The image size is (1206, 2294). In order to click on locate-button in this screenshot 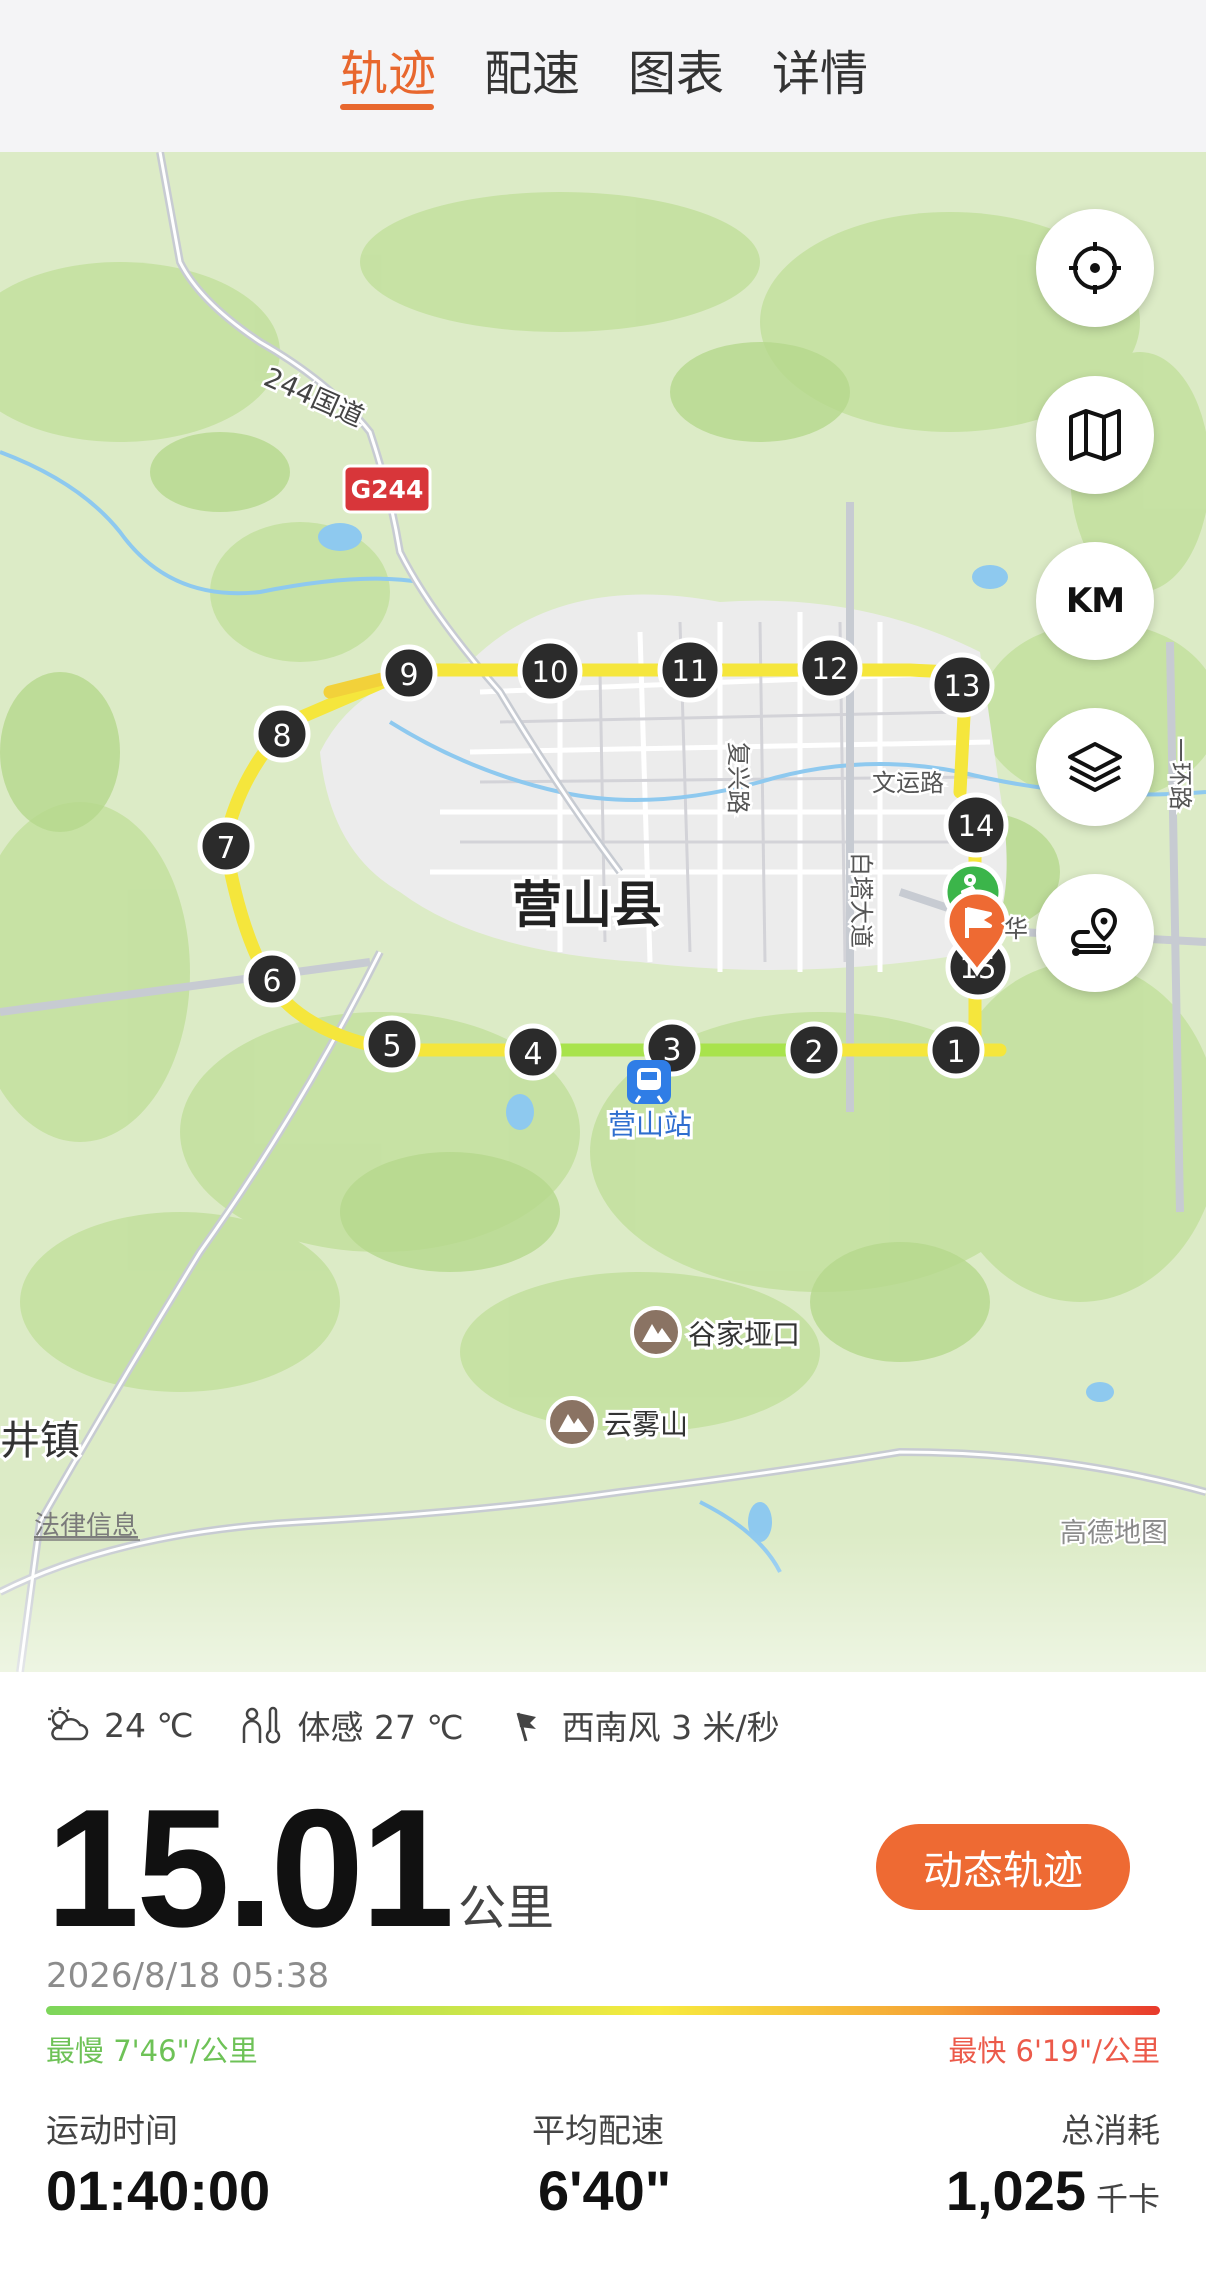, I will do `click(1095, 268)`.